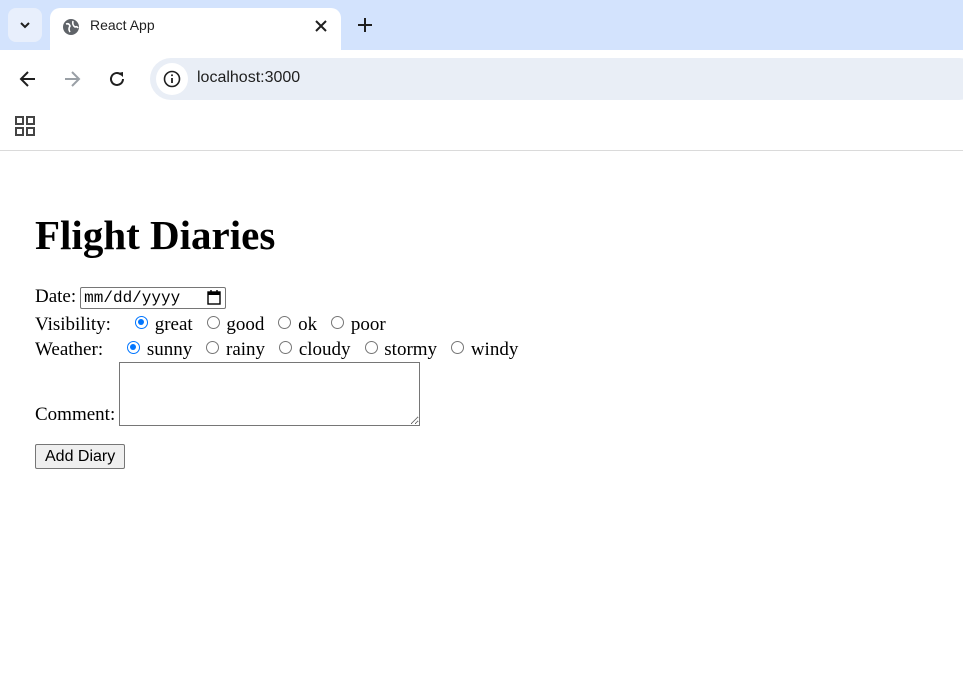  I want to click on comment-label: Comment:, so click(75, 414).